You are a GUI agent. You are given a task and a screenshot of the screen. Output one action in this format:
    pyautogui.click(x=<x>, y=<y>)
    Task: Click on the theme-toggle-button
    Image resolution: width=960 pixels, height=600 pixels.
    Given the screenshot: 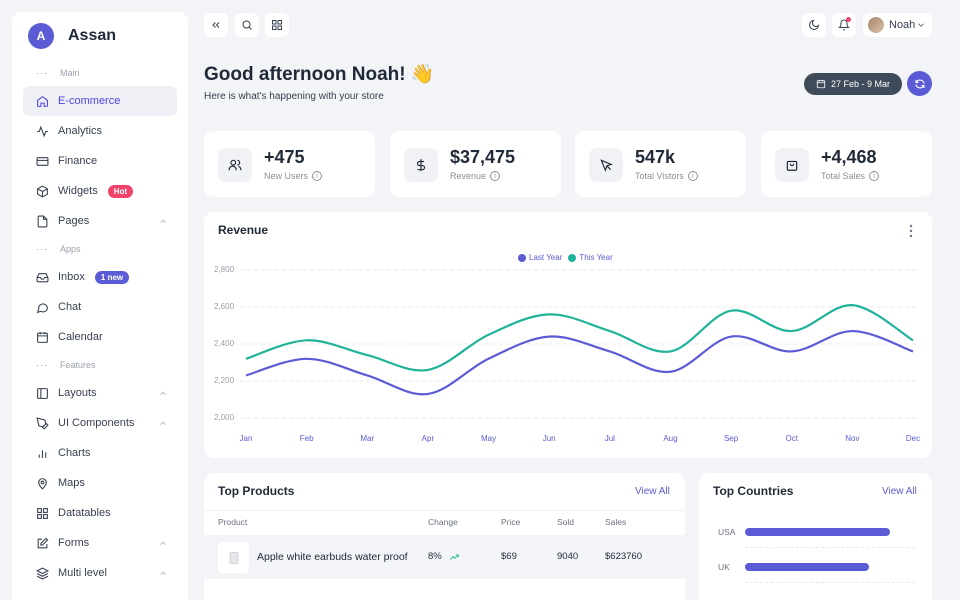 What is the action you would take?
    pyautogui.click(x=814, y=25)
    